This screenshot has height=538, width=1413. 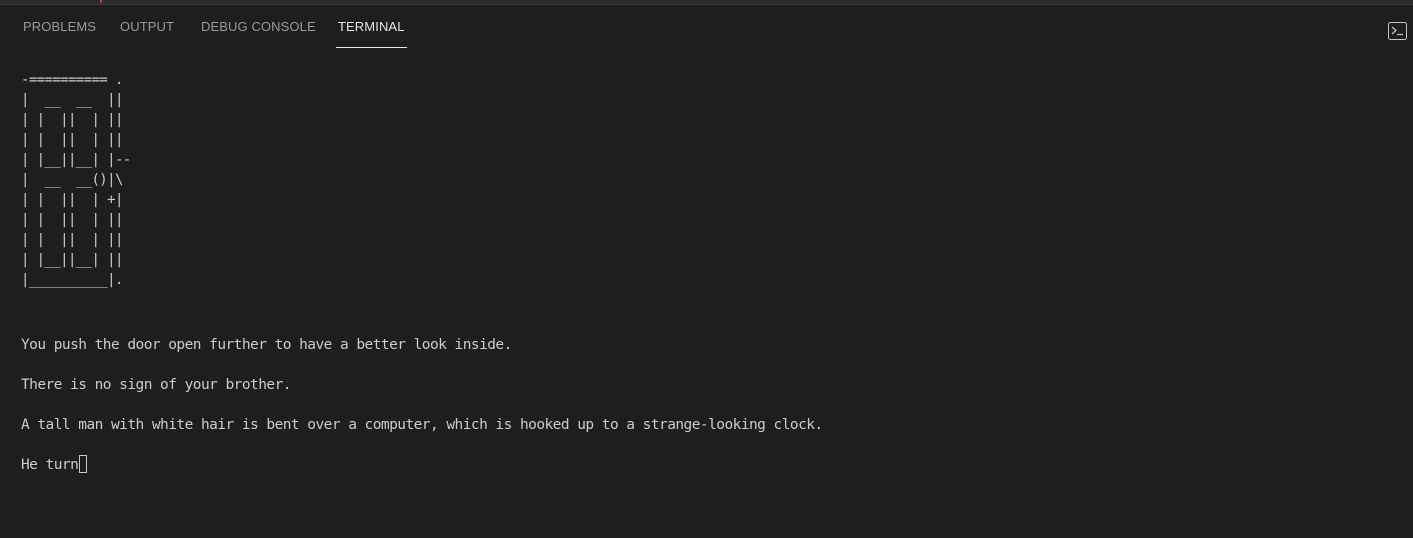 I want to click on terminal-input-line: He turn, so click(x=54, y=465).